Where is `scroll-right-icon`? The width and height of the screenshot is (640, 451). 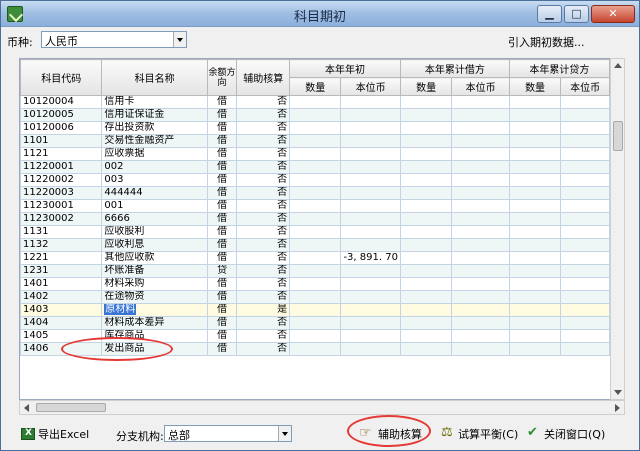 scroll-right-icon is located at coordinates (617, 408).